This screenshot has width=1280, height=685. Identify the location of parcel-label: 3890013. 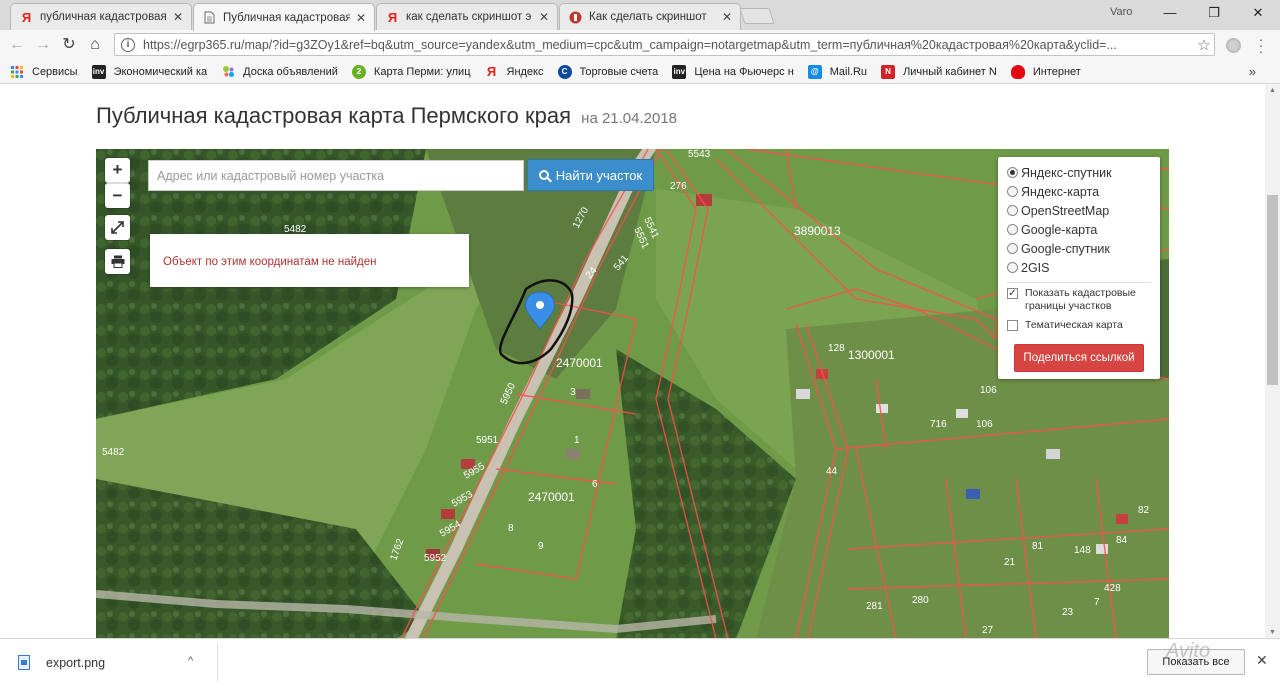
(817, 231).